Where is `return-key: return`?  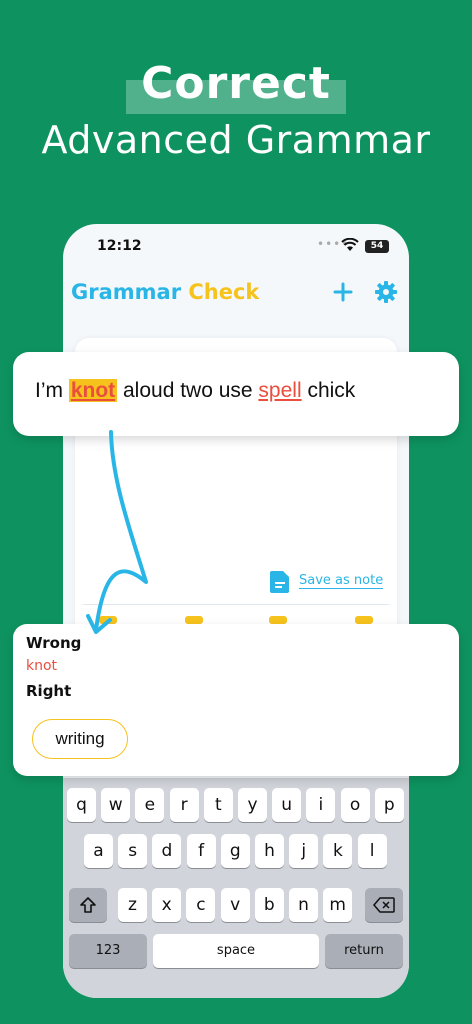
return-key: return is located at coordinates (364, 951).